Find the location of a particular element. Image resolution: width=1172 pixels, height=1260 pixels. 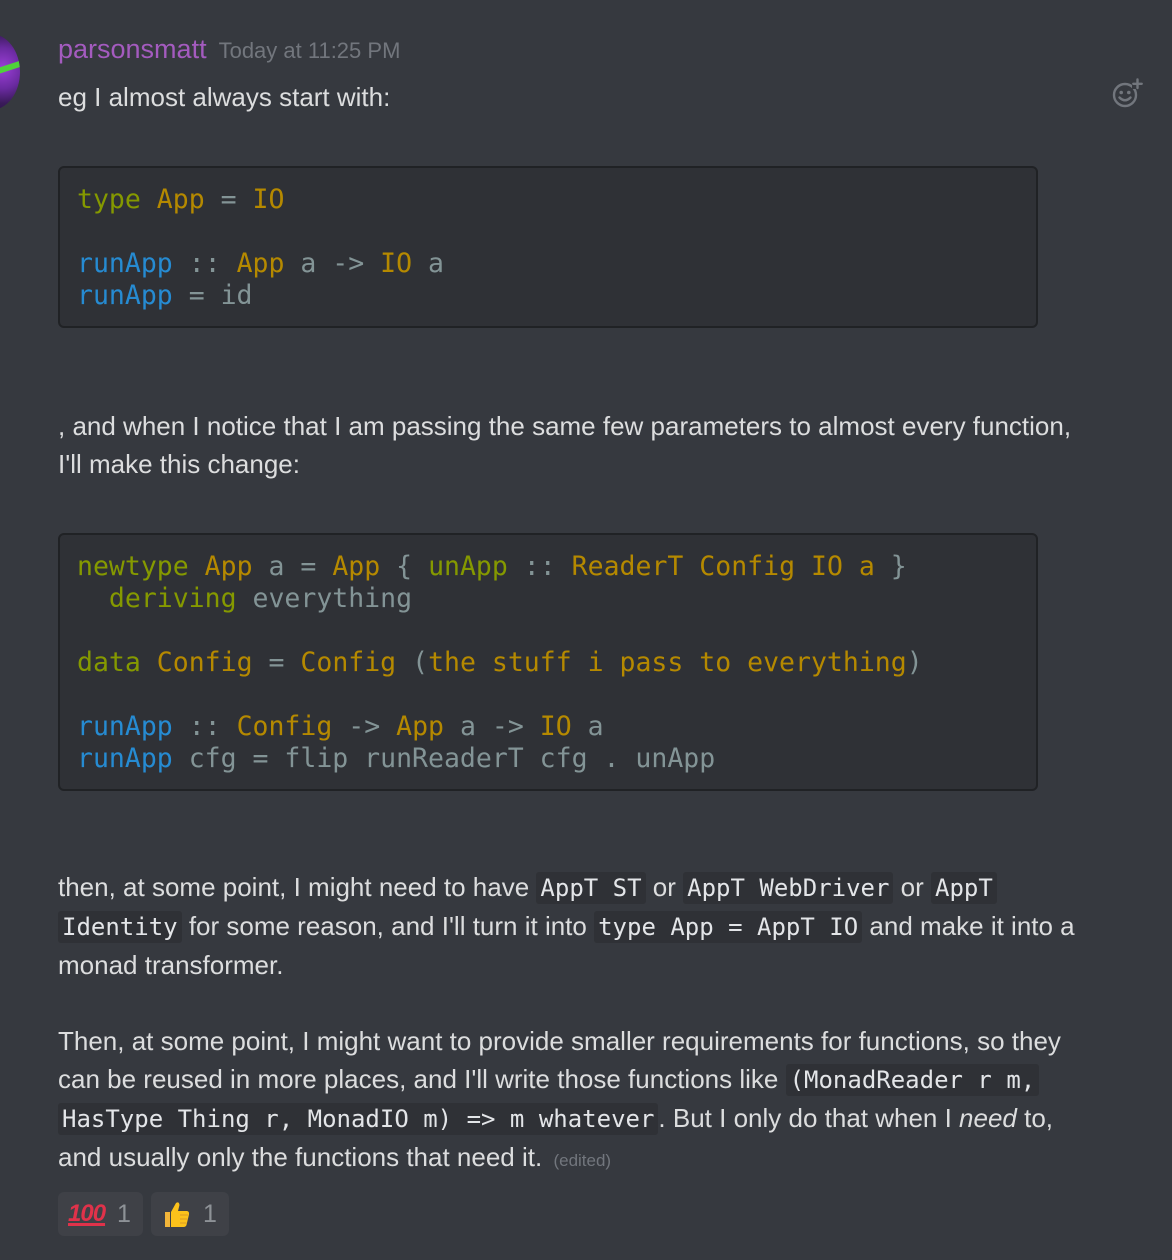

avatar-decoration is located at coordinates (10, 73).